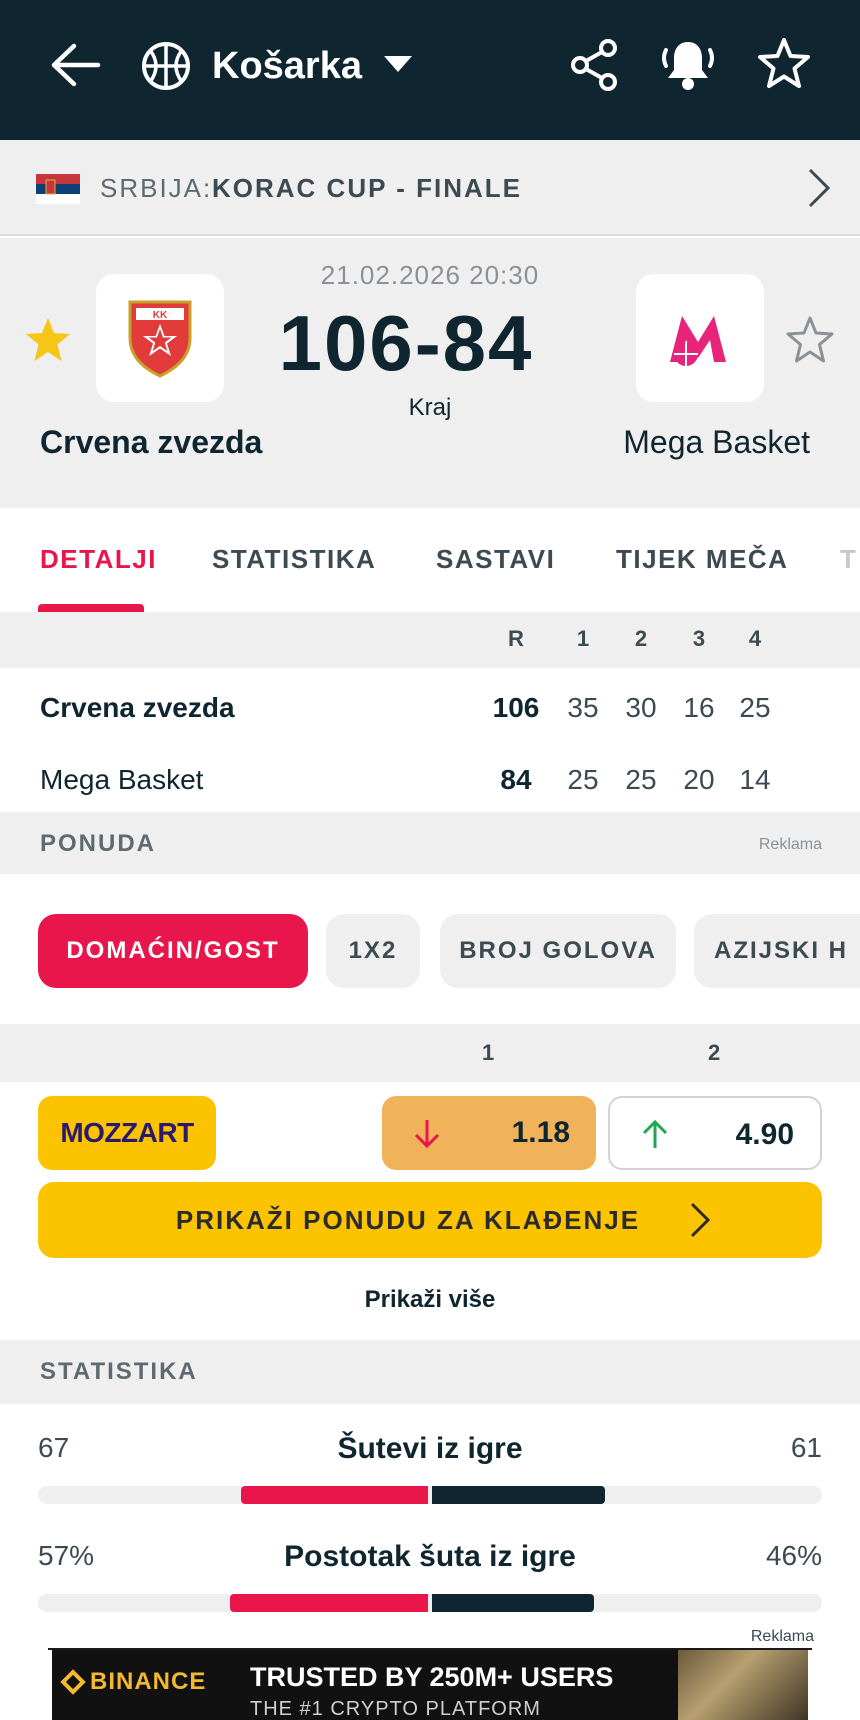 This screenshot has height=1720, width=860. I want to click on serbia-flag-icon, so click(58, 189).